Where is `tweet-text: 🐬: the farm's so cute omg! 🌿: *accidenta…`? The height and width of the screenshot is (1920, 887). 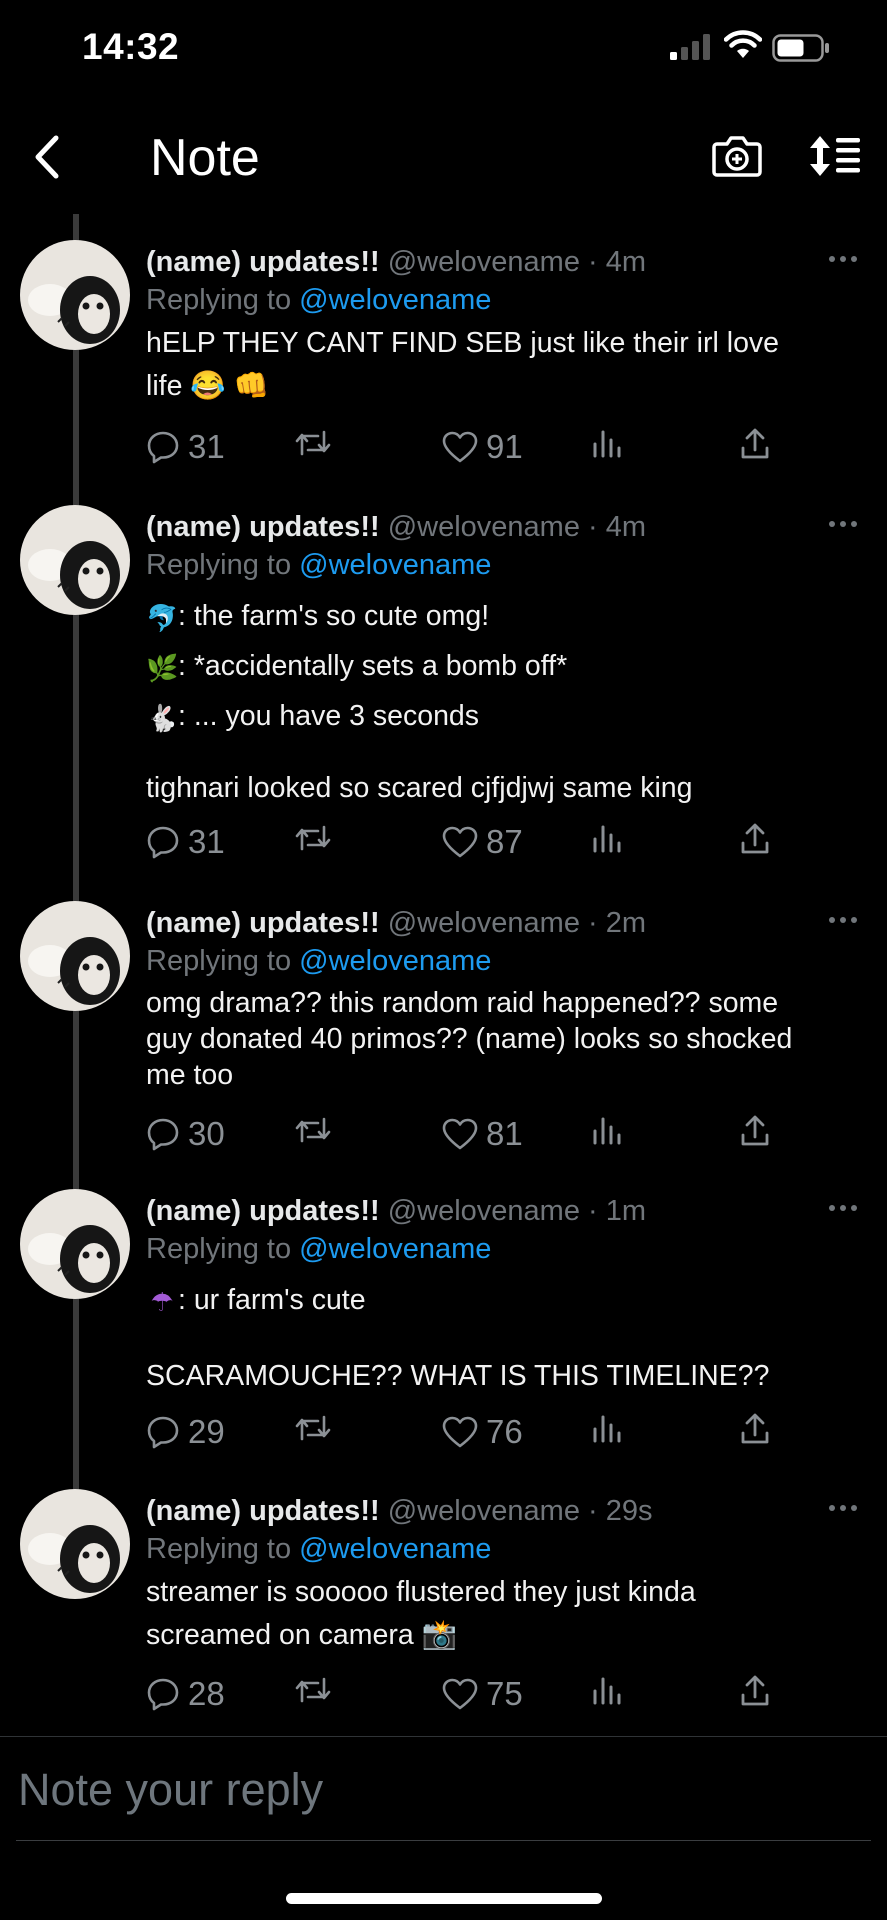 tweet-text: 🐬: the farm's so cute omg! 🌿: *accidenta… is located at coordinates (506, 702).